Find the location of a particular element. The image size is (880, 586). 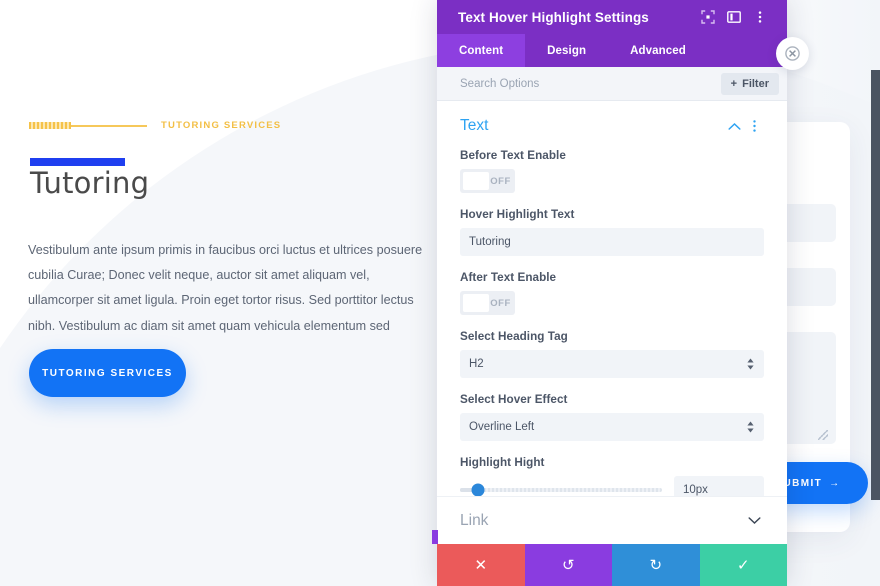

modal-scrollbar is located at coordinates (875, 285).